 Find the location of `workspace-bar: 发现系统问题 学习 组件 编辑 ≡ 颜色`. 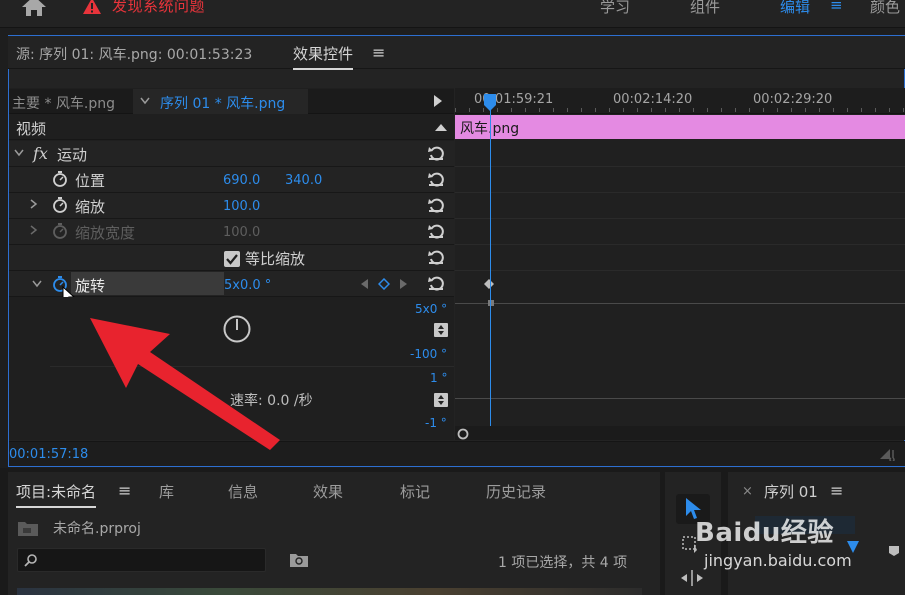

workspace-bar: 发现系统问题 学习 组件 编辑 ≡ 颜色 is located at coordinates (452, 14).